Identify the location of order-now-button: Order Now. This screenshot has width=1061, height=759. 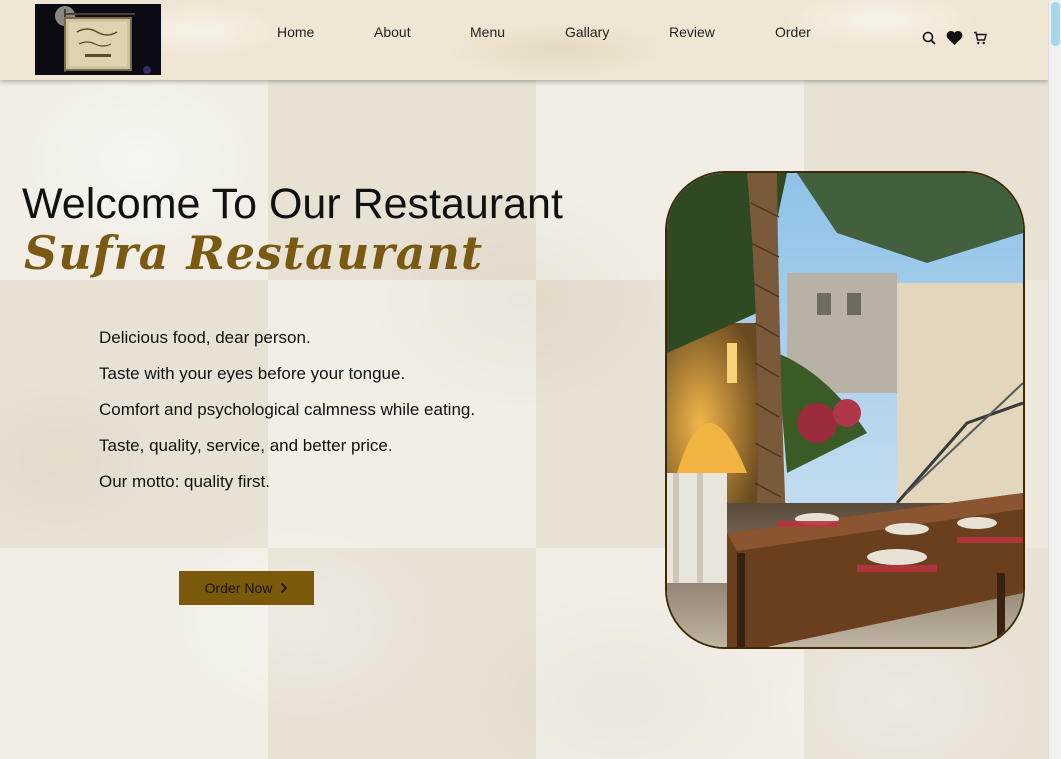
(246, 588).